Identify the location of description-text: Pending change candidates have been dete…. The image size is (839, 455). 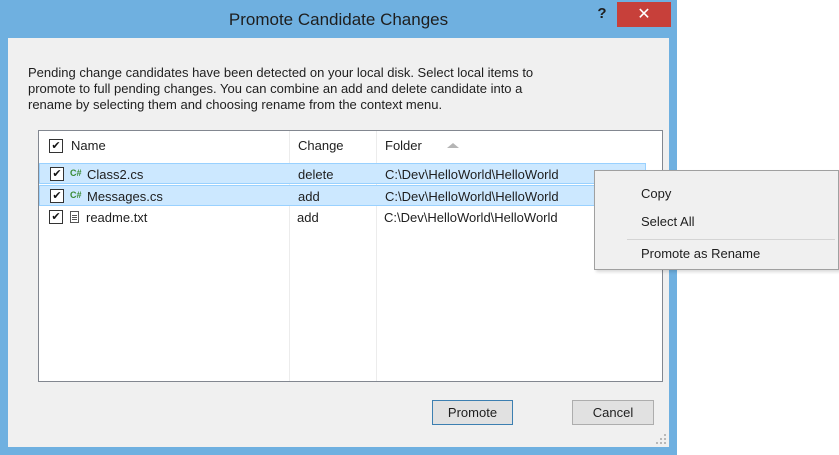
(338, 89).